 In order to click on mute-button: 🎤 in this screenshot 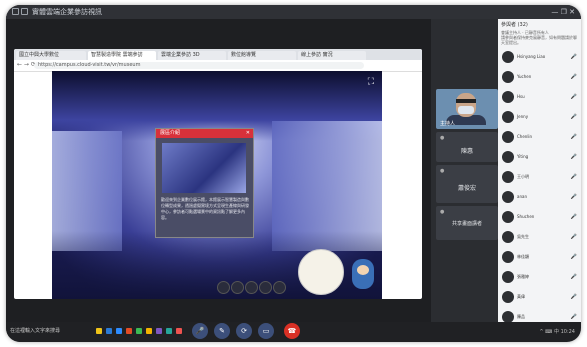, I will do `click(200, 331)`.